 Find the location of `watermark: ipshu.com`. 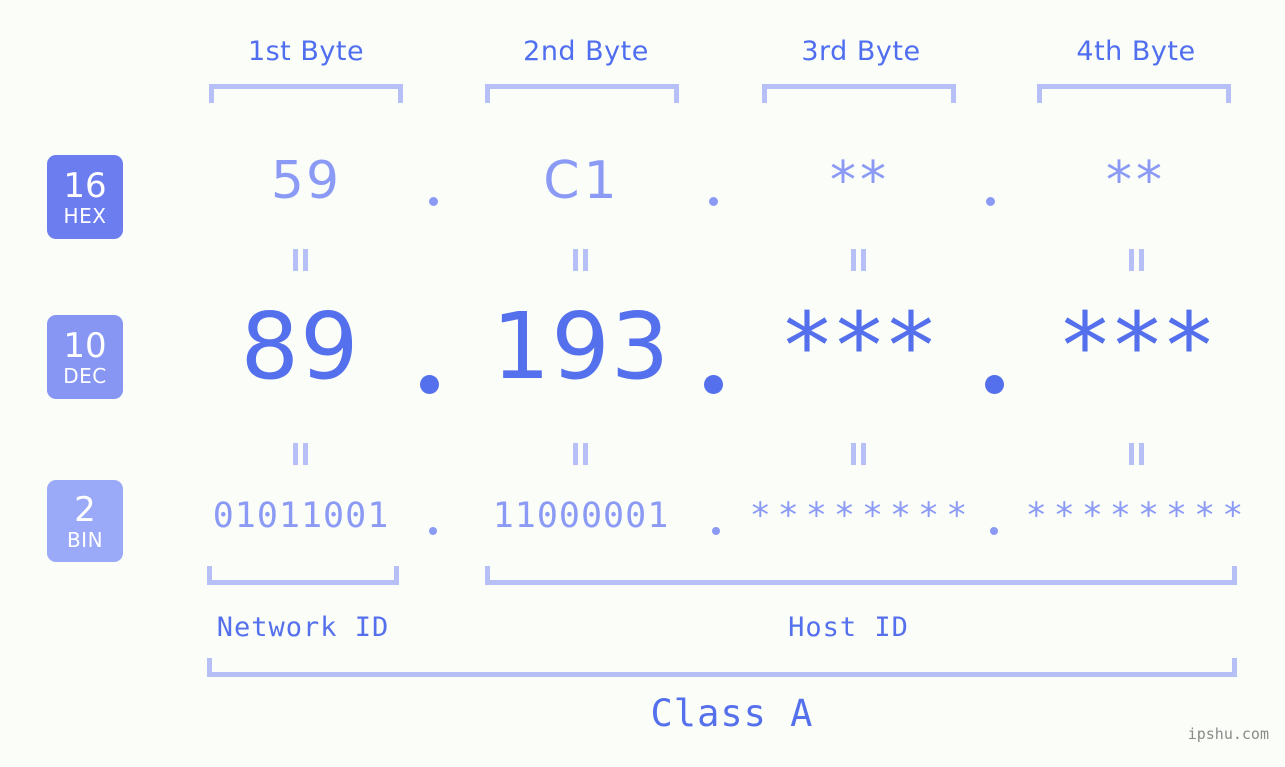

watermark: ipshu.com is located at coordinates (1228, 734).